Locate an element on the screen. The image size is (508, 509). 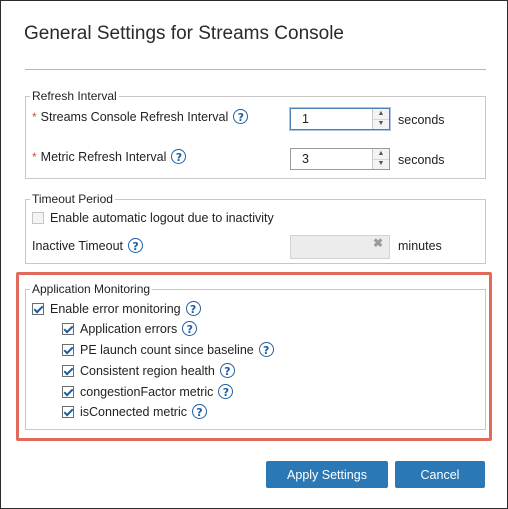
timeout-group: Timeout Period is located at coordinates (255, 228).